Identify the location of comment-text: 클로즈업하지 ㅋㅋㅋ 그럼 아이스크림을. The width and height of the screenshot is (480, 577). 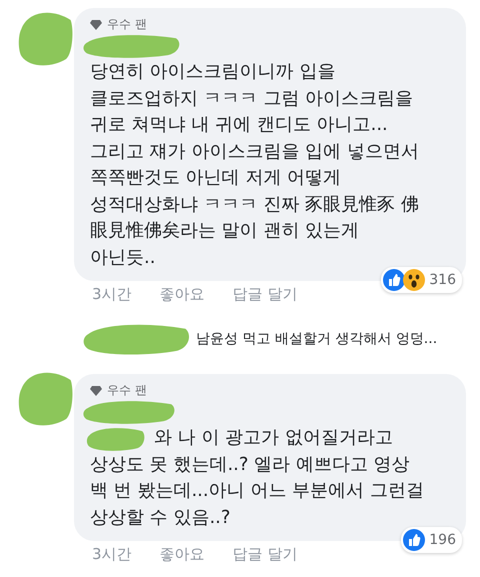
(252, 98).